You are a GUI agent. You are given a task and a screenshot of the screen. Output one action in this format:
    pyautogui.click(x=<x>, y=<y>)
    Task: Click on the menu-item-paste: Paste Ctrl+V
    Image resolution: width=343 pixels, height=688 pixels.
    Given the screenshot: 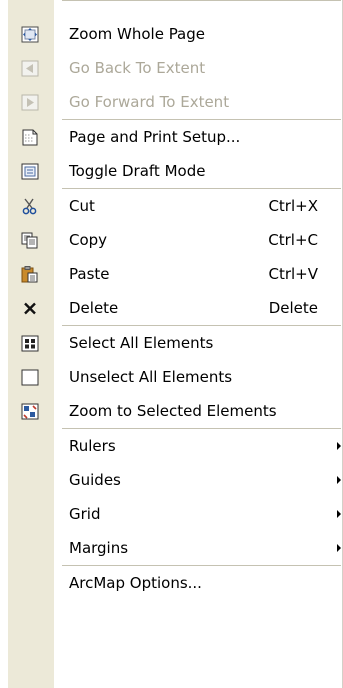 What is the action you would take?
    pyautogui.click(x=175, y=274)
    